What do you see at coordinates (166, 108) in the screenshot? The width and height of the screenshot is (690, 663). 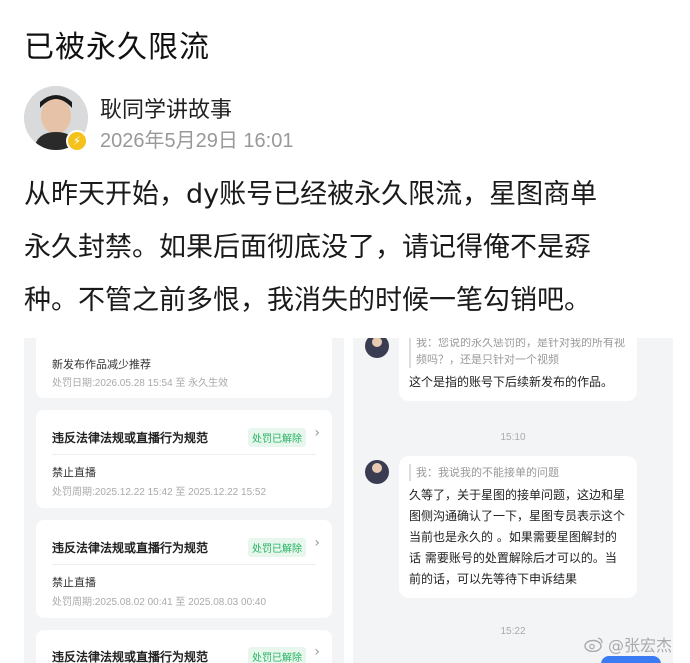 I see `author-name: 耿同学讲故事` at bounding box center [166, 108].